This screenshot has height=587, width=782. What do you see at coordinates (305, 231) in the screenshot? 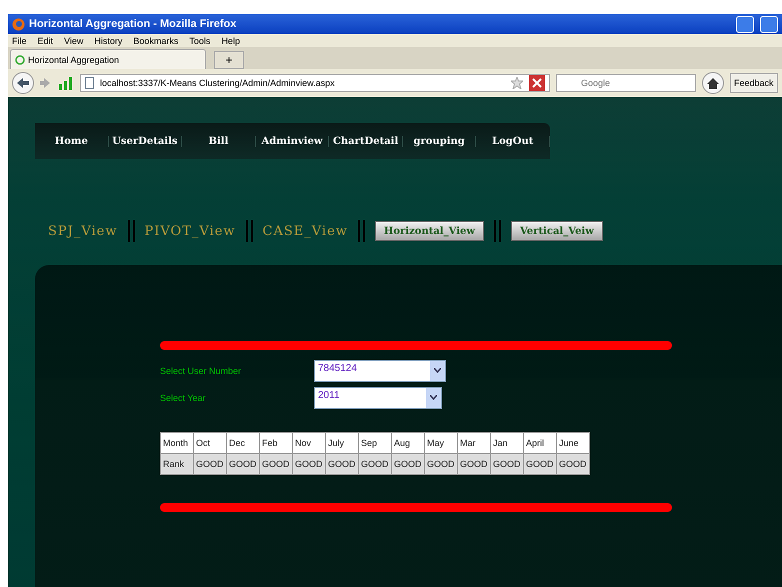
I see `view-link: CASE_View` at bounding box center [305, 231].